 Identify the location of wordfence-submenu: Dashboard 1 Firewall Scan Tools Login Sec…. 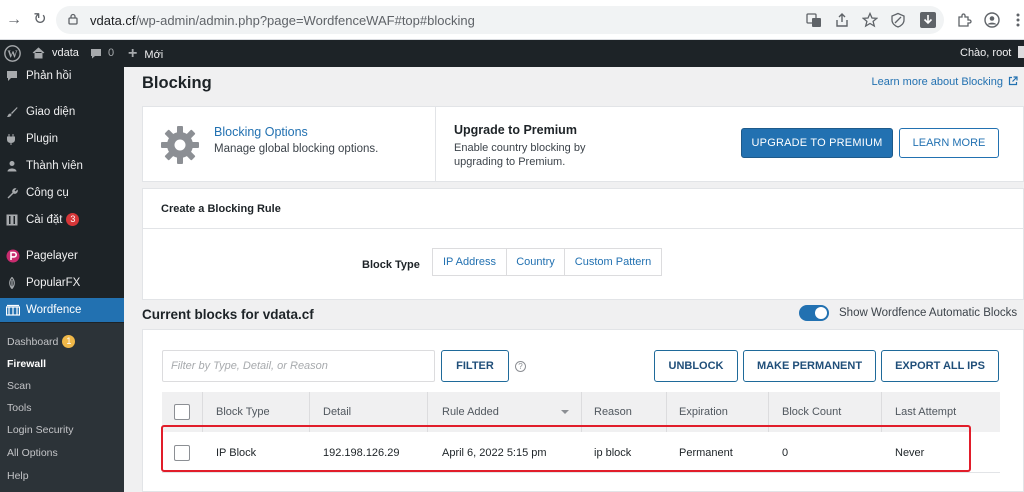
(62, 407).